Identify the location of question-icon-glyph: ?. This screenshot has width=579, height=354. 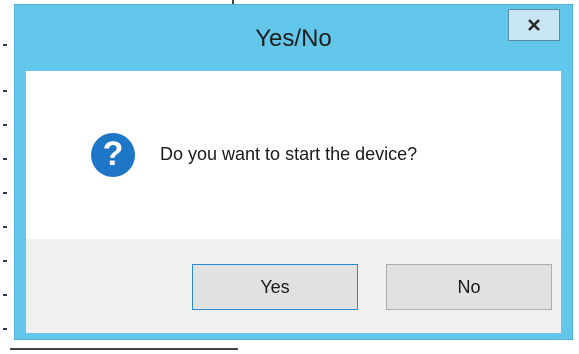
(113, 154).